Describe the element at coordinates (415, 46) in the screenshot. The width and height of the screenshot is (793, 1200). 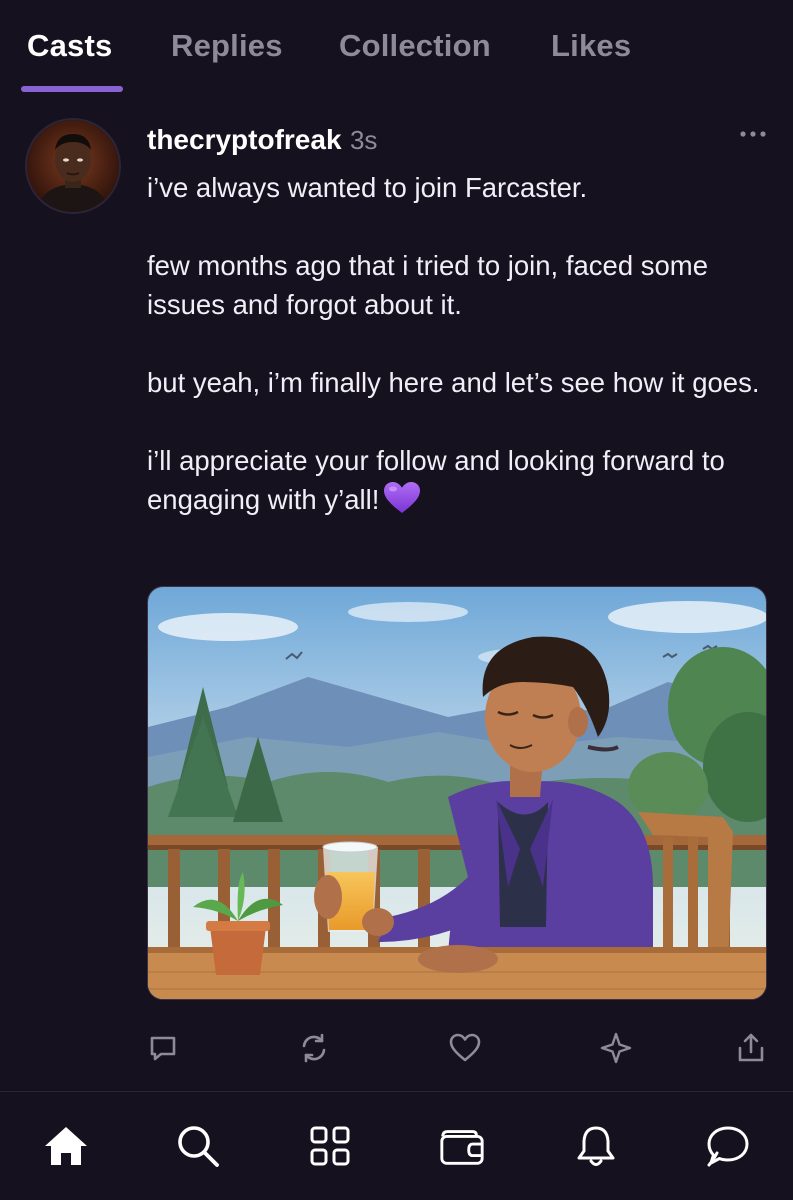
I see `tab-collection: Collection` at that location.